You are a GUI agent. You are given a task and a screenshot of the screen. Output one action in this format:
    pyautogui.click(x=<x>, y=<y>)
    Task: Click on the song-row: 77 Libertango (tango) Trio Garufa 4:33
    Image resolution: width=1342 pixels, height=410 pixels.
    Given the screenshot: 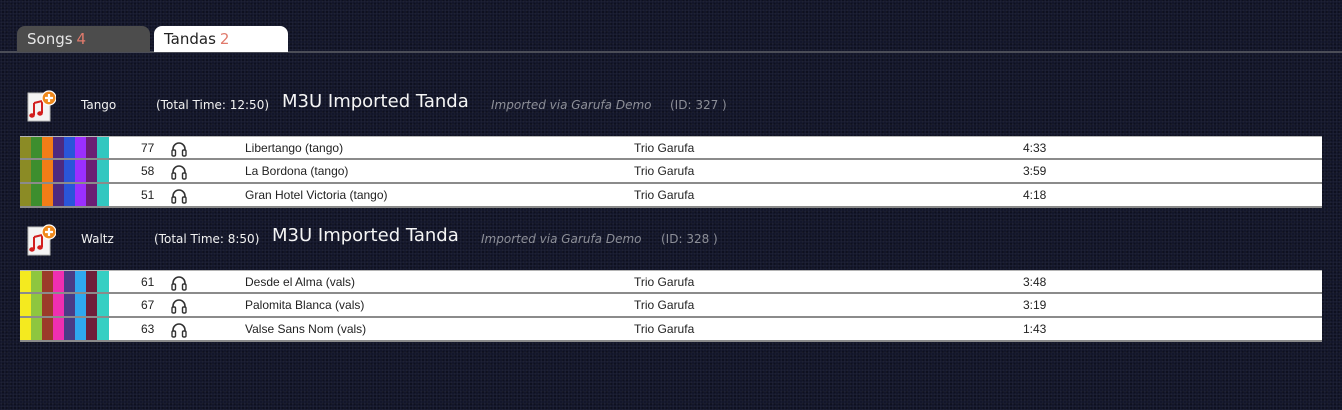 What is the action you would take?
    pyautogui.click(x=671, y=148)
    